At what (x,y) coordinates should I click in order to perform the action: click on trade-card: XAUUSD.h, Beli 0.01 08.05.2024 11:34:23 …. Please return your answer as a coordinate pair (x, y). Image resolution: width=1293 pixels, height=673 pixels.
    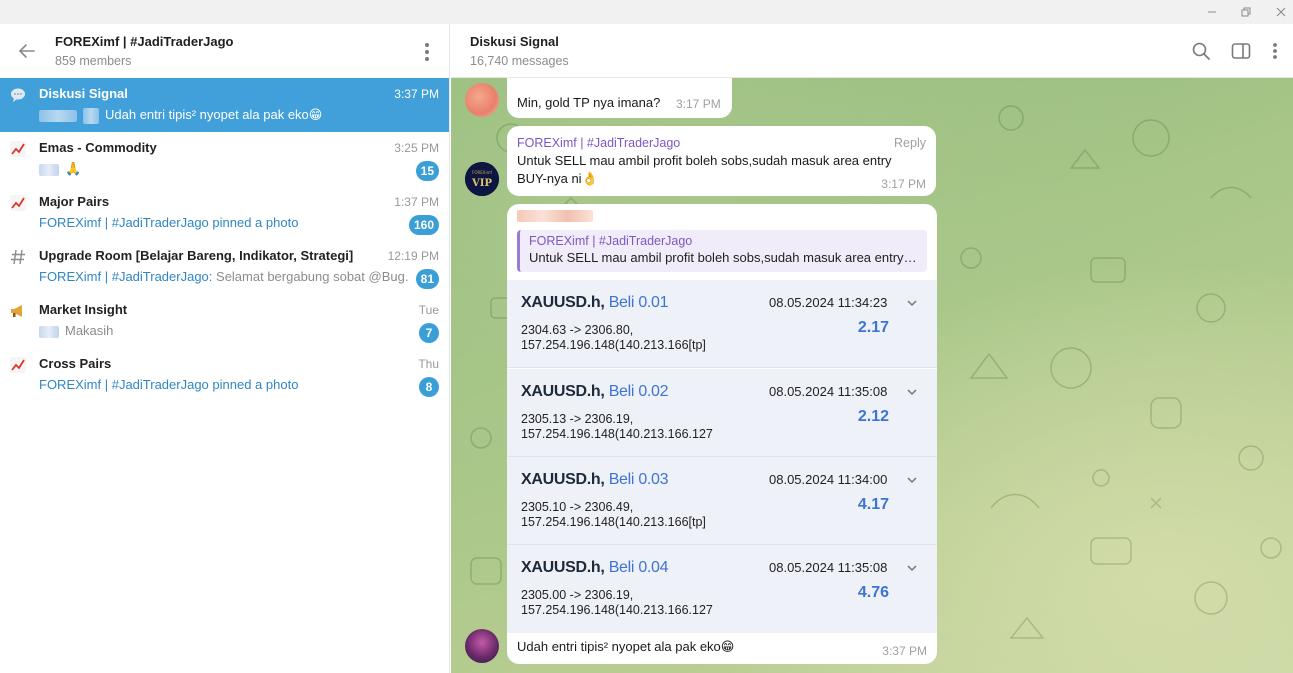
    Looking at the image, I should click on (722, 324).